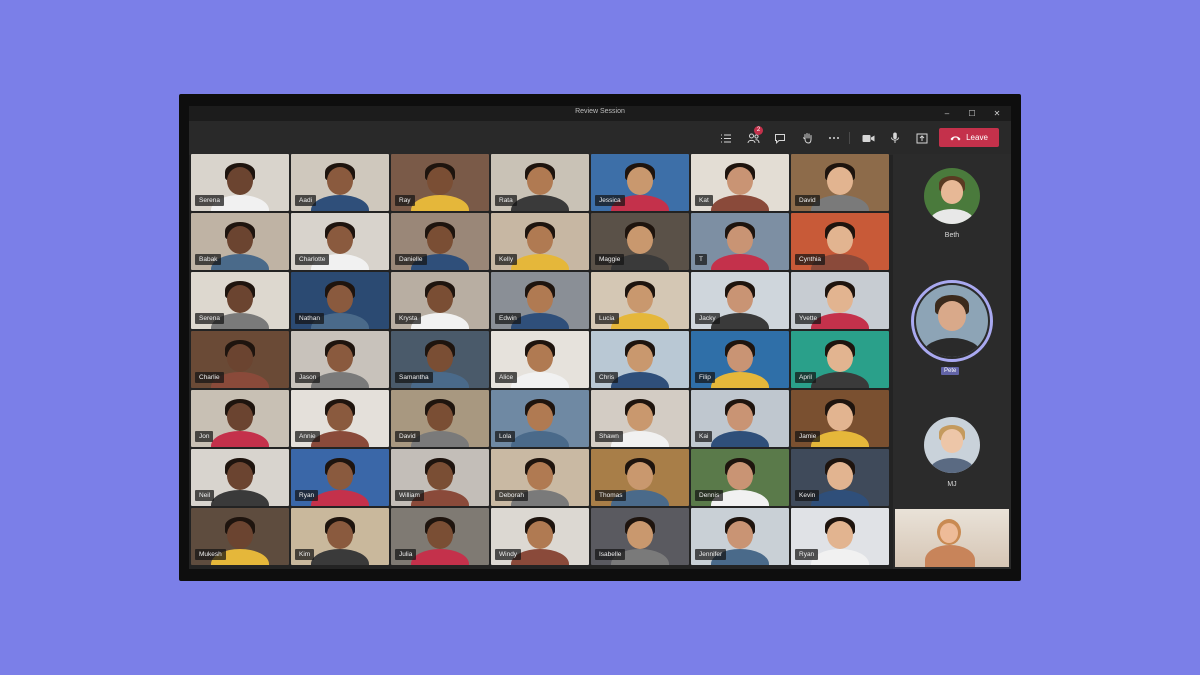 Image resolution: width=1200 pixels, height=675 pixels. I want to click on participant-tile: Charlotte, so click(340, 241).